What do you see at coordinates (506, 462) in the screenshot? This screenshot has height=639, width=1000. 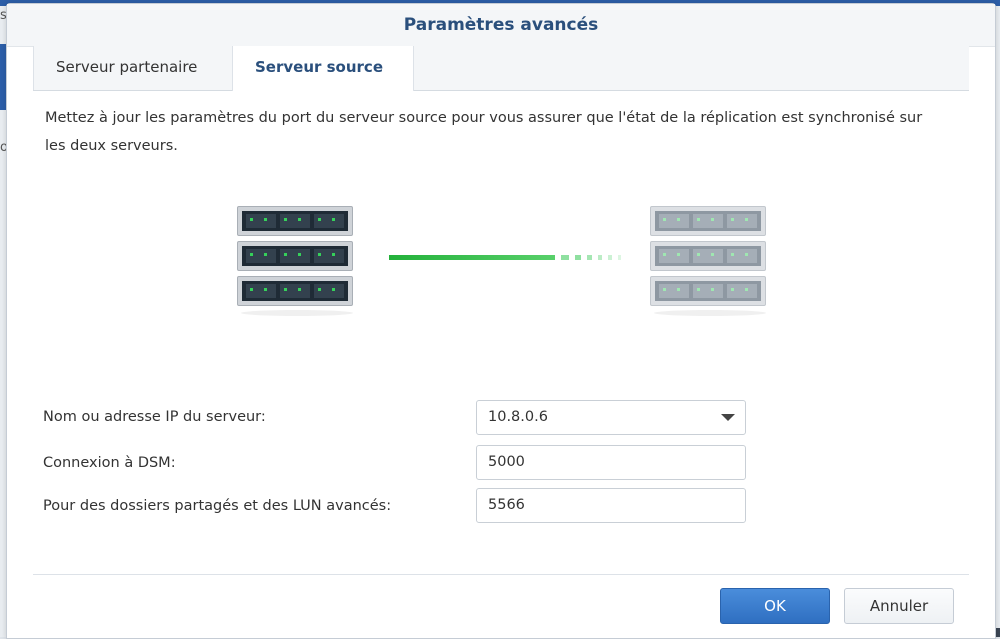 I see `dsm-port-value: 5000` at bounding box center [506, 462].